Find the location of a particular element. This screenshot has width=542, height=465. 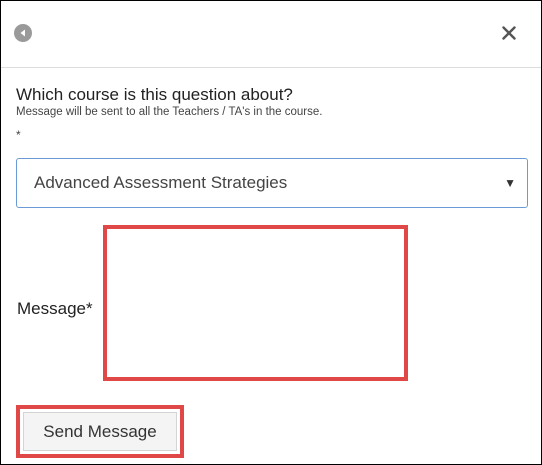

dialog-header is located at coordinates (271, 34).